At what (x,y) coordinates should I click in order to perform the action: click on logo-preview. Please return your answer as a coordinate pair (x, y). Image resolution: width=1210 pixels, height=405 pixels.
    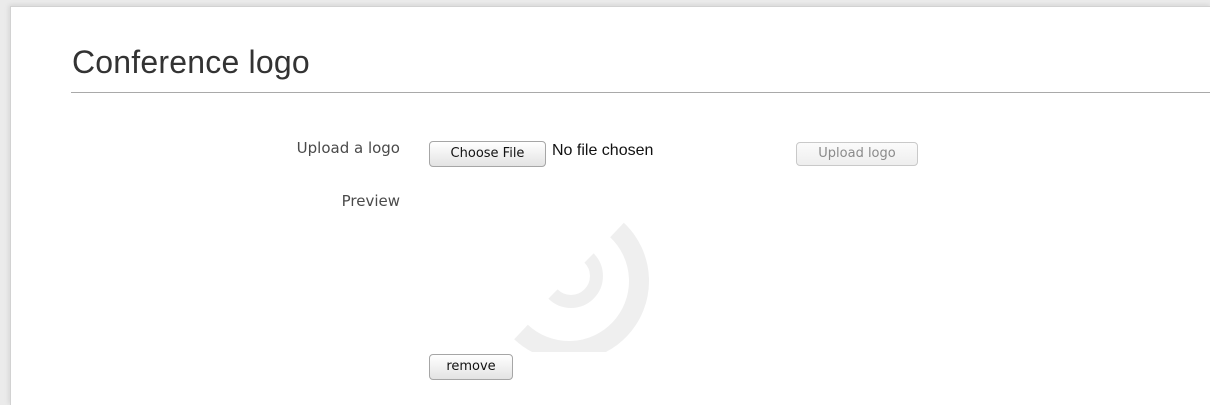
    Looking at the image, I should click on (579, 277).